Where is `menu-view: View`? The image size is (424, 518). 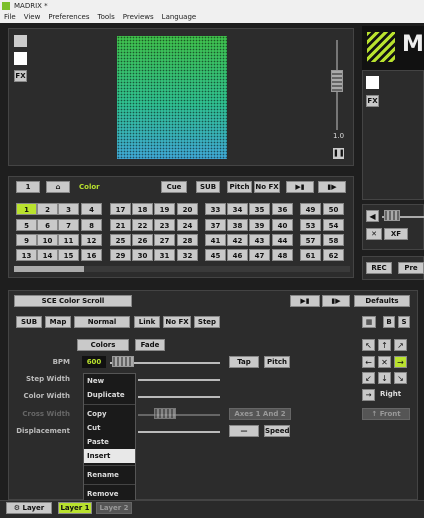 menu-view: View is located at coordinates (32, 17).